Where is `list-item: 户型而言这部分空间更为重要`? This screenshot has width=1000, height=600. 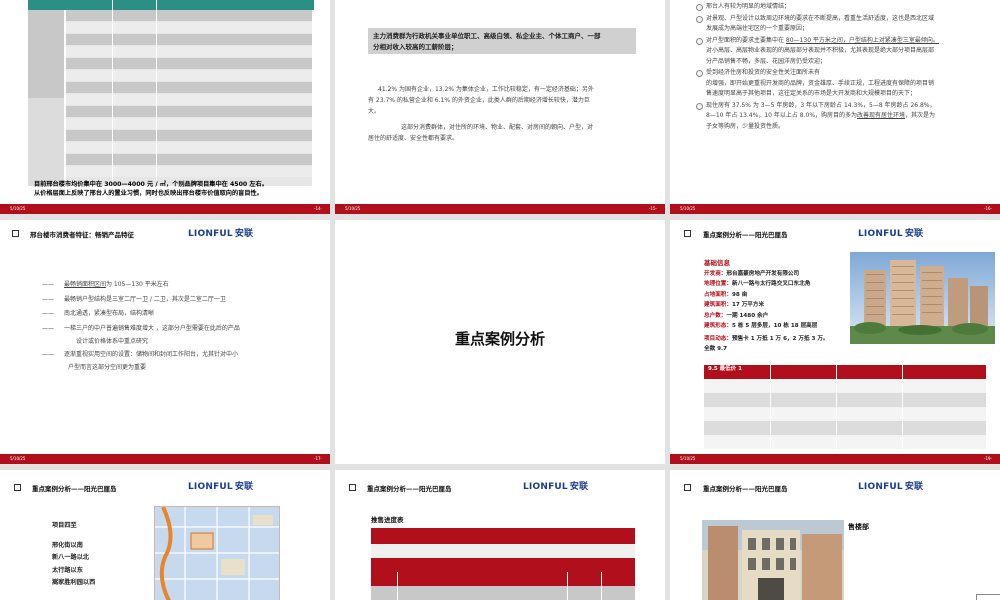
list-item: 户型而言这部分空间更为重要 is located at coordinates (141, 367).